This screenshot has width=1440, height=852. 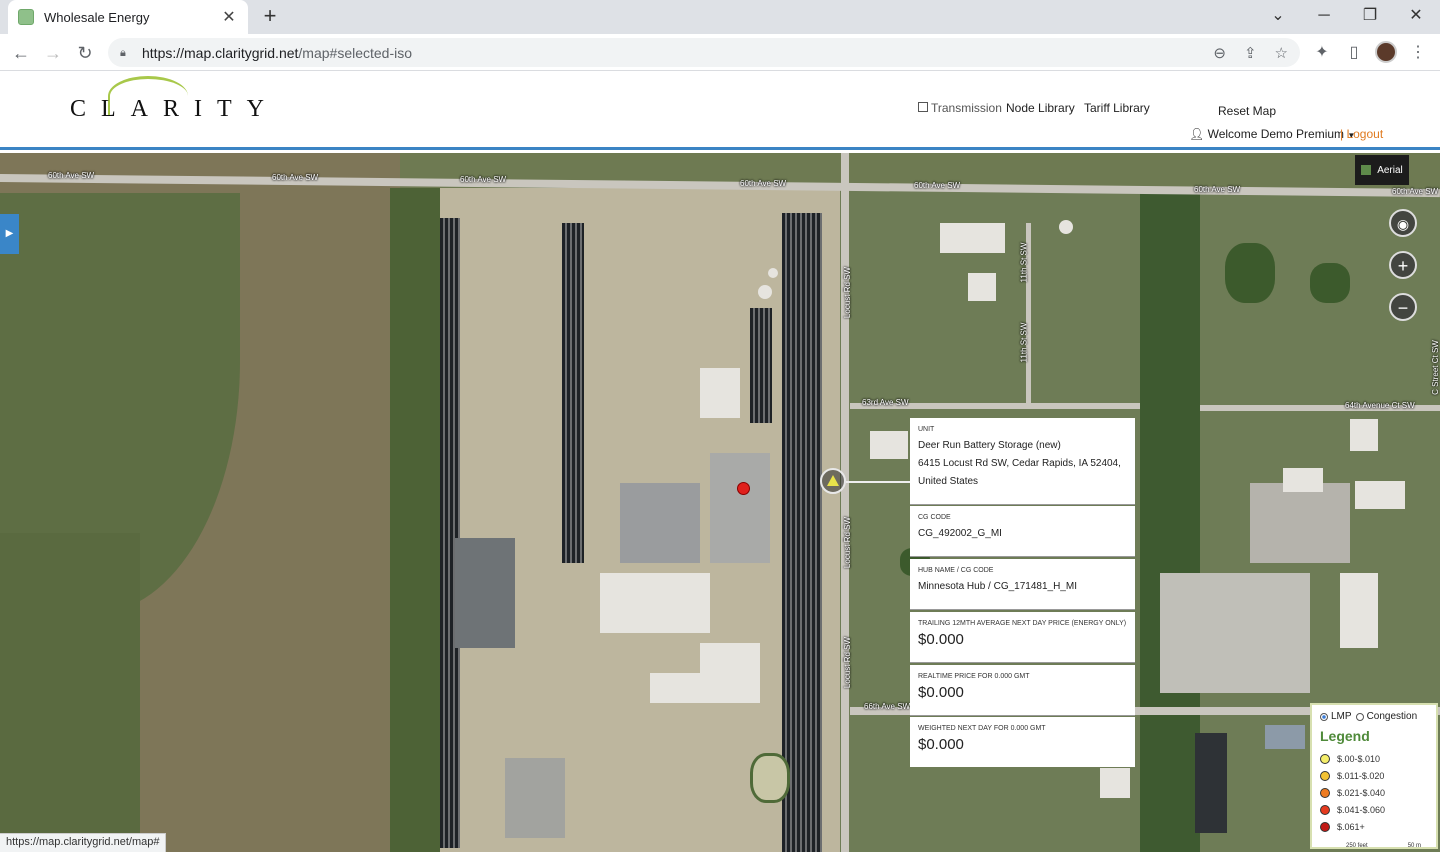 What do you see at coordinates (887, 706) in the screenshot?
I see `road-label: 66th Ave SW` at bounding box center [887, 706].